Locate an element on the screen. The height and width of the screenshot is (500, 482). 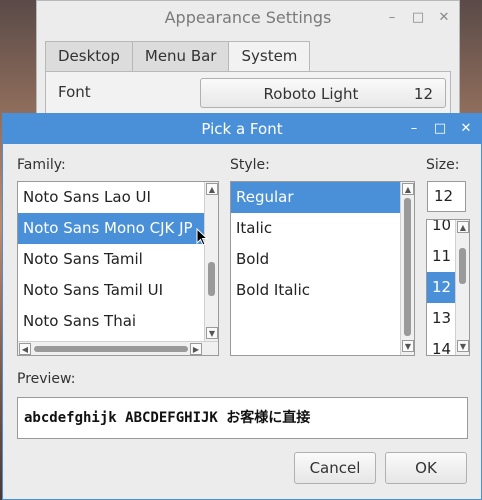
style-list: Regular Italic Bold Bold Italic ▲ ▼ is located at coordinates (322, 268).